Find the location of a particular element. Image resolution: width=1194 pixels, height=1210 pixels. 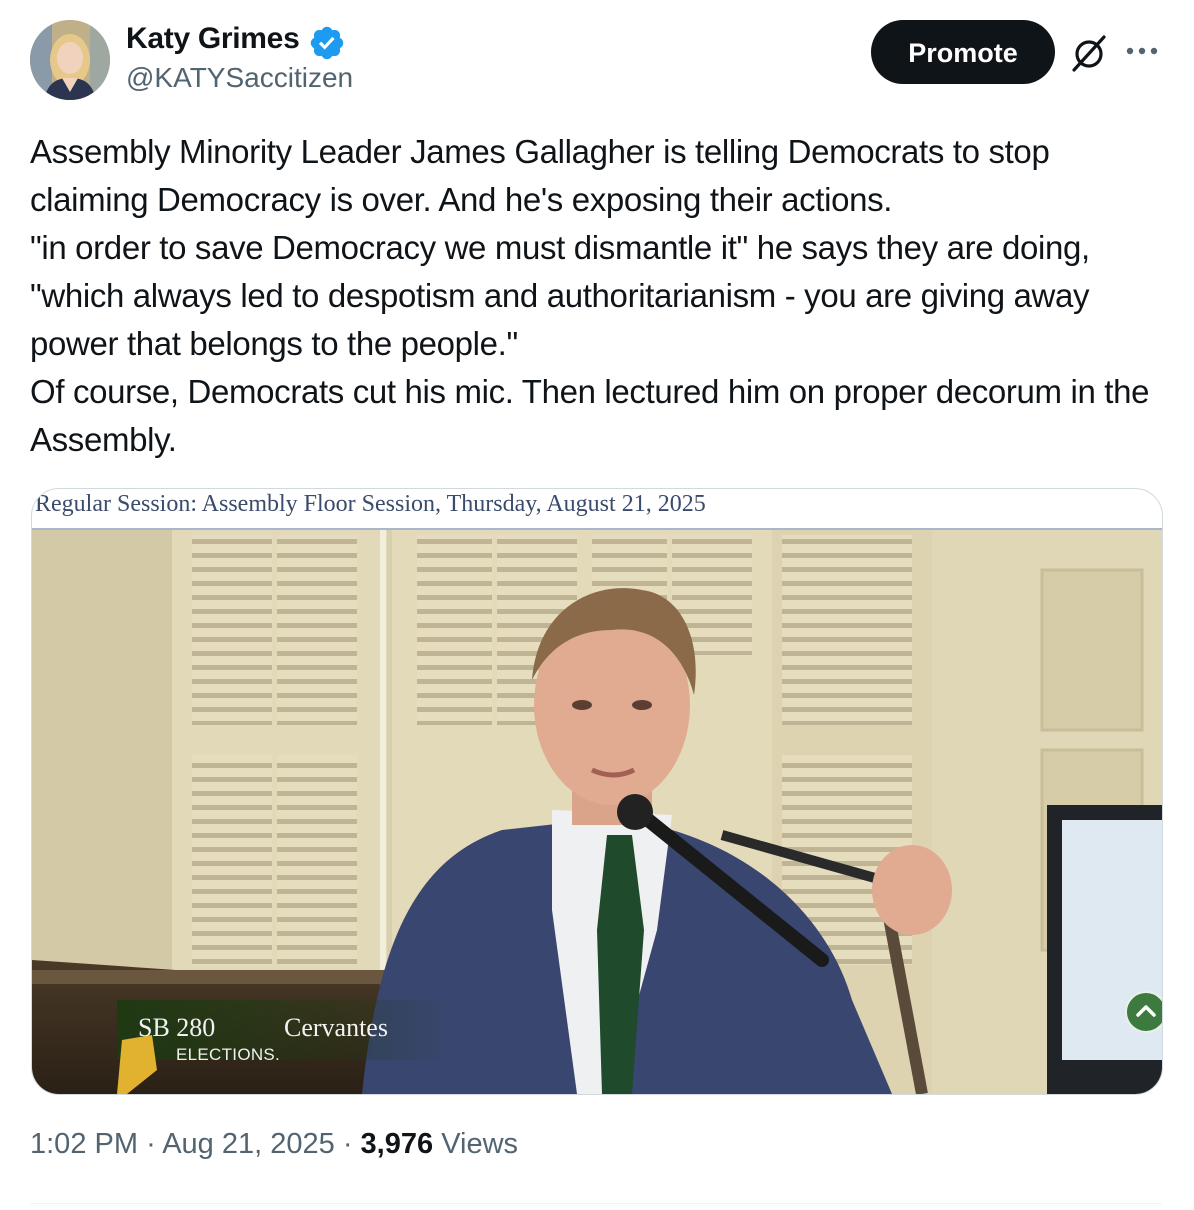

scroll-up-button is located at coordinates (1143, 1012).